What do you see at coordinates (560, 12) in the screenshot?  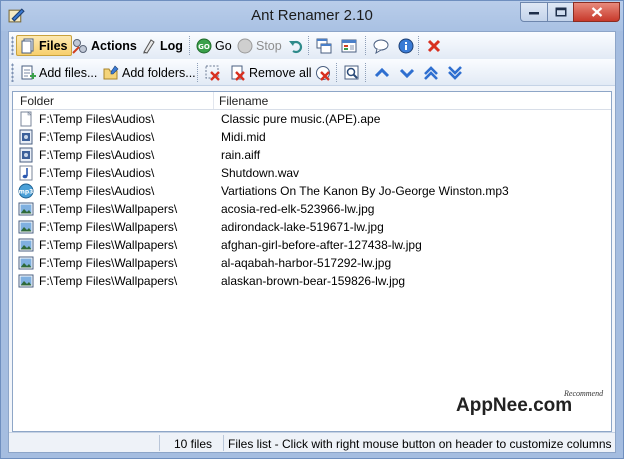 I see `maximize-button` at bounding box center [560, 12].